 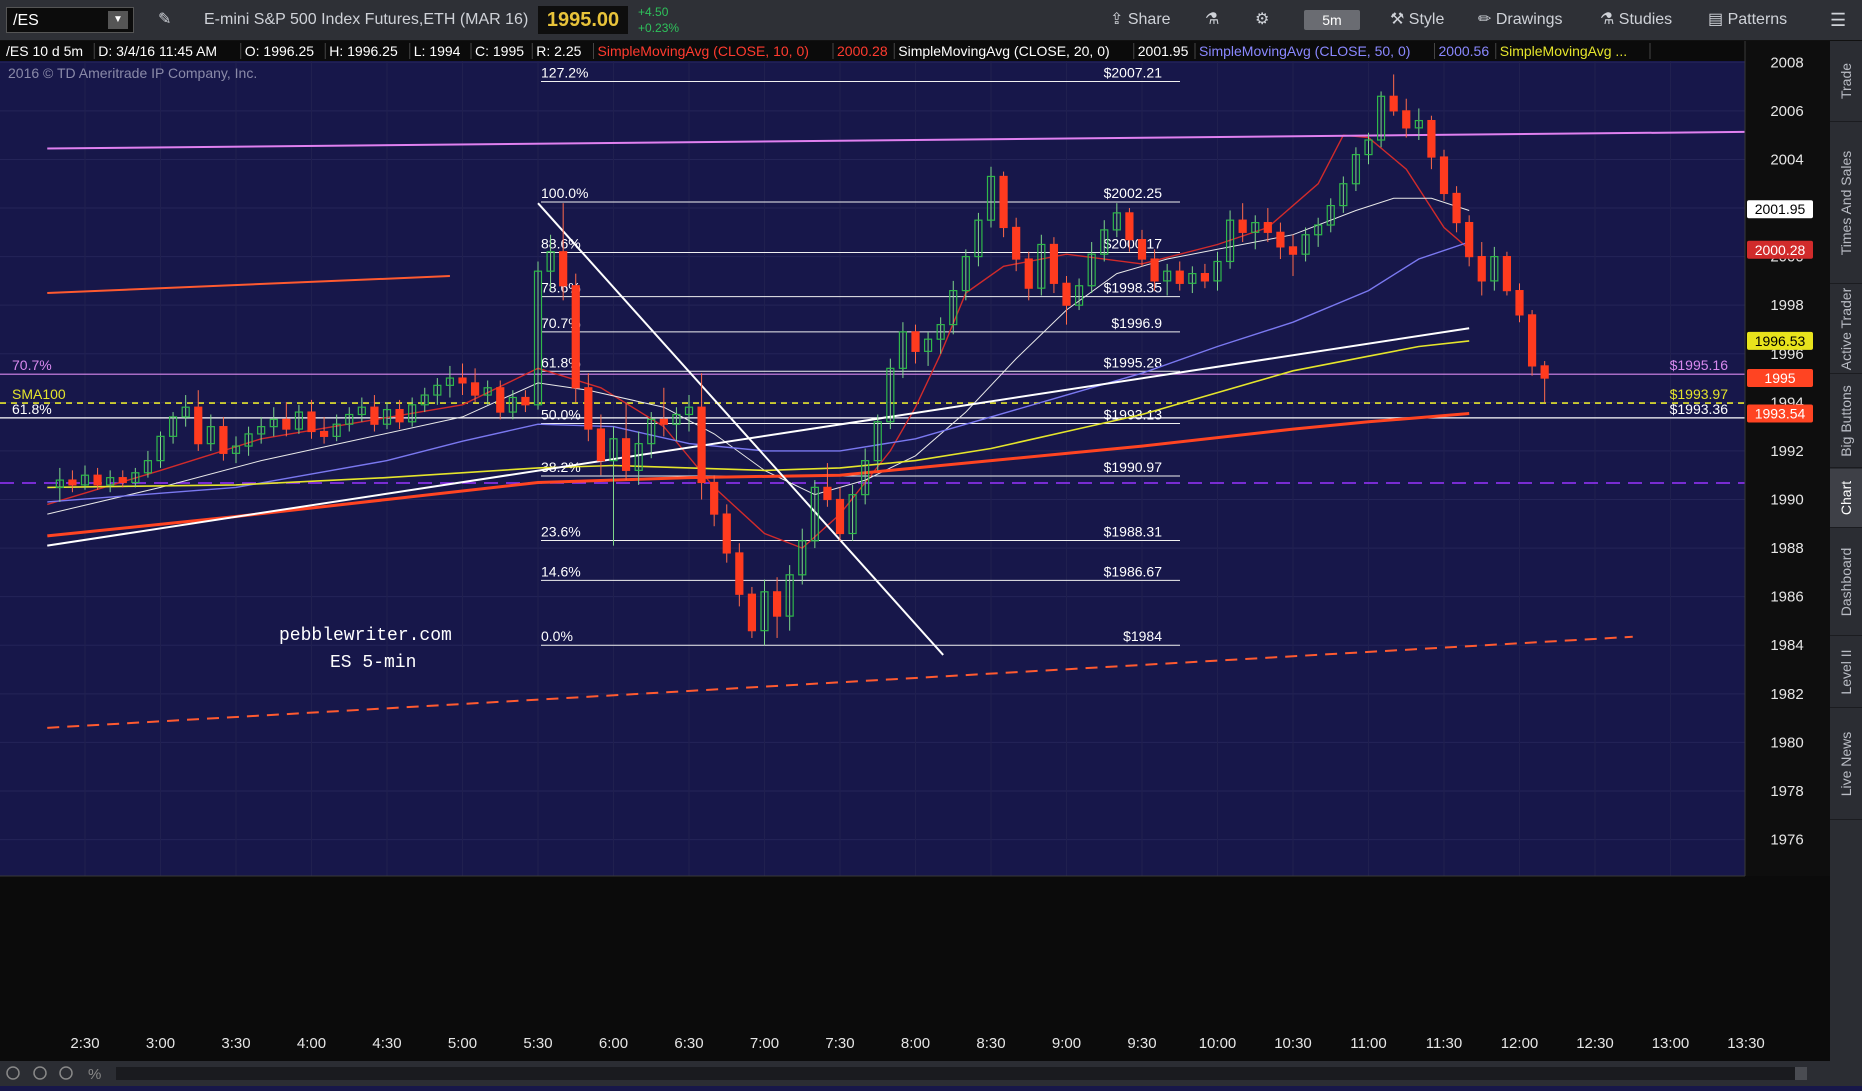 What do you see at coordinates (561, 532) in the screenshot?
I see `fib-level-percent: 23.6%` at bounding box center [561, 532].